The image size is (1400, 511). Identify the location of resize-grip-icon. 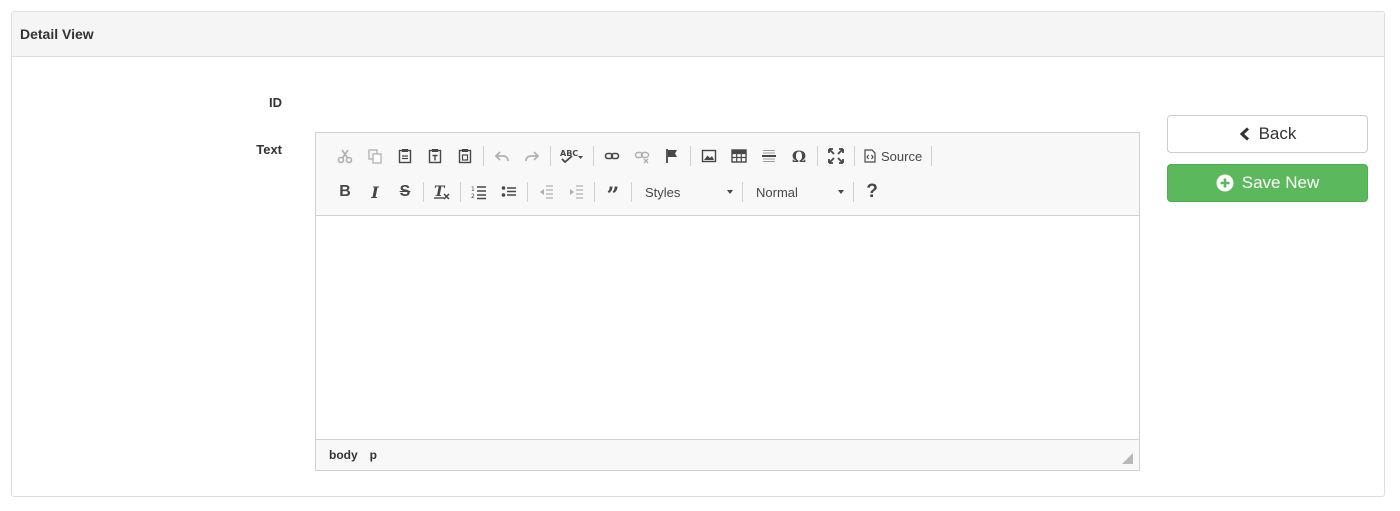
(1127, 458).